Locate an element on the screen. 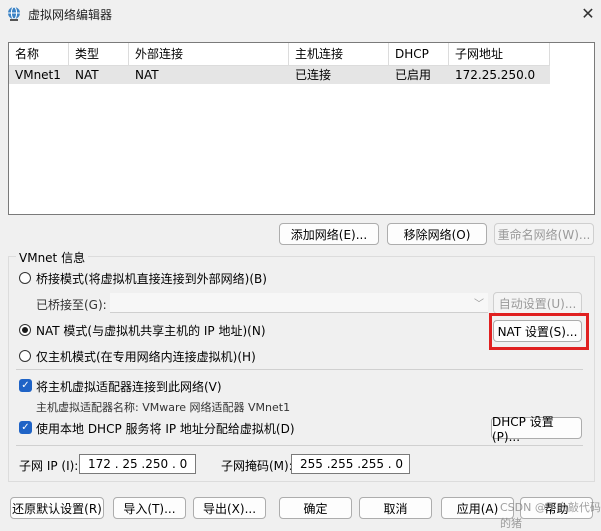 Image resolution: width=601 pixels, height=531 pixels. bridged-mode-label: 桥接模式(将虚拟机直接连接到外部网络)(B) is located at coordinates (151, 278).